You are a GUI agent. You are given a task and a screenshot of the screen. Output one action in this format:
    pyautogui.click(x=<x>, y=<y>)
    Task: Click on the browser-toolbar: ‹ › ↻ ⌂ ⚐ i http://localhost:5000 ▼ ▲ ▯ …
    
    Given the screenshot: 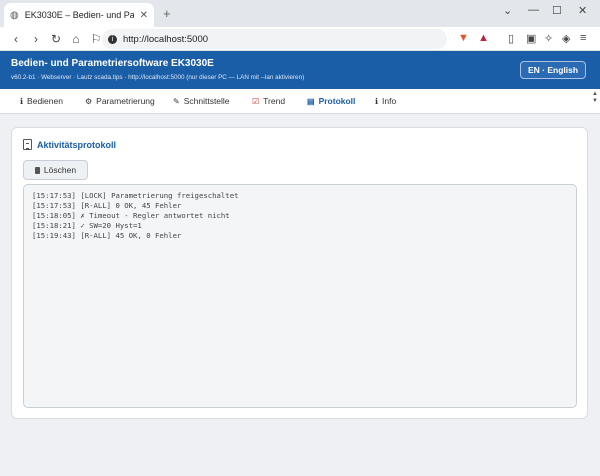 What is the action you would take?
    pyautogui.click(x=300, y=39)
    